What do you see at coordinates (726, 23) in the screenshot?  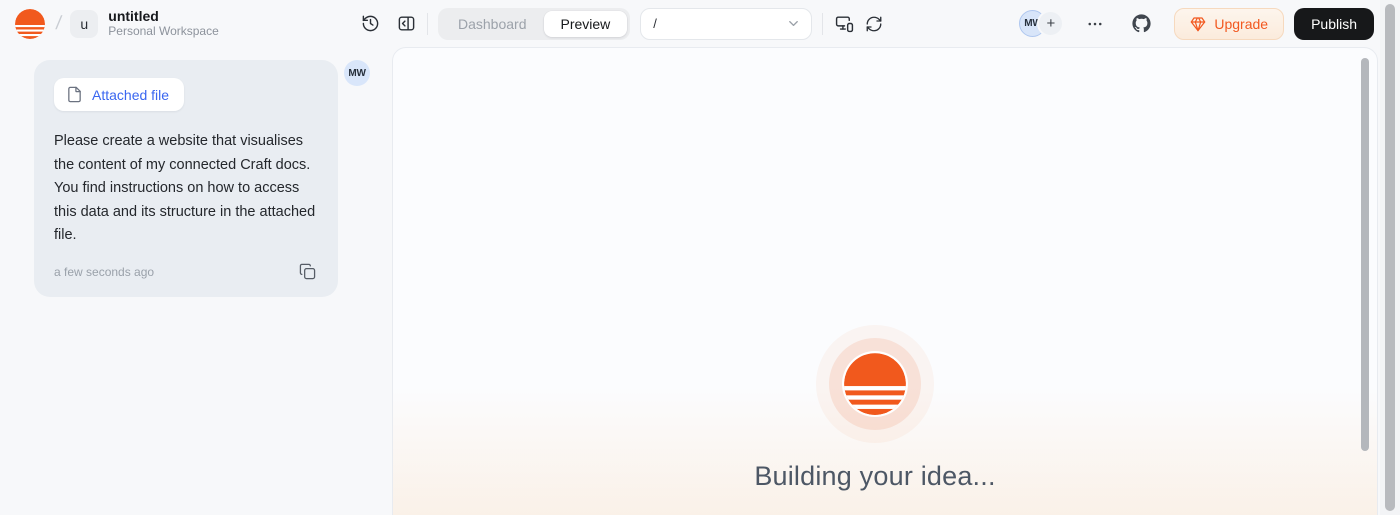 I see `route-select: /` at bounding box center [726, 23].